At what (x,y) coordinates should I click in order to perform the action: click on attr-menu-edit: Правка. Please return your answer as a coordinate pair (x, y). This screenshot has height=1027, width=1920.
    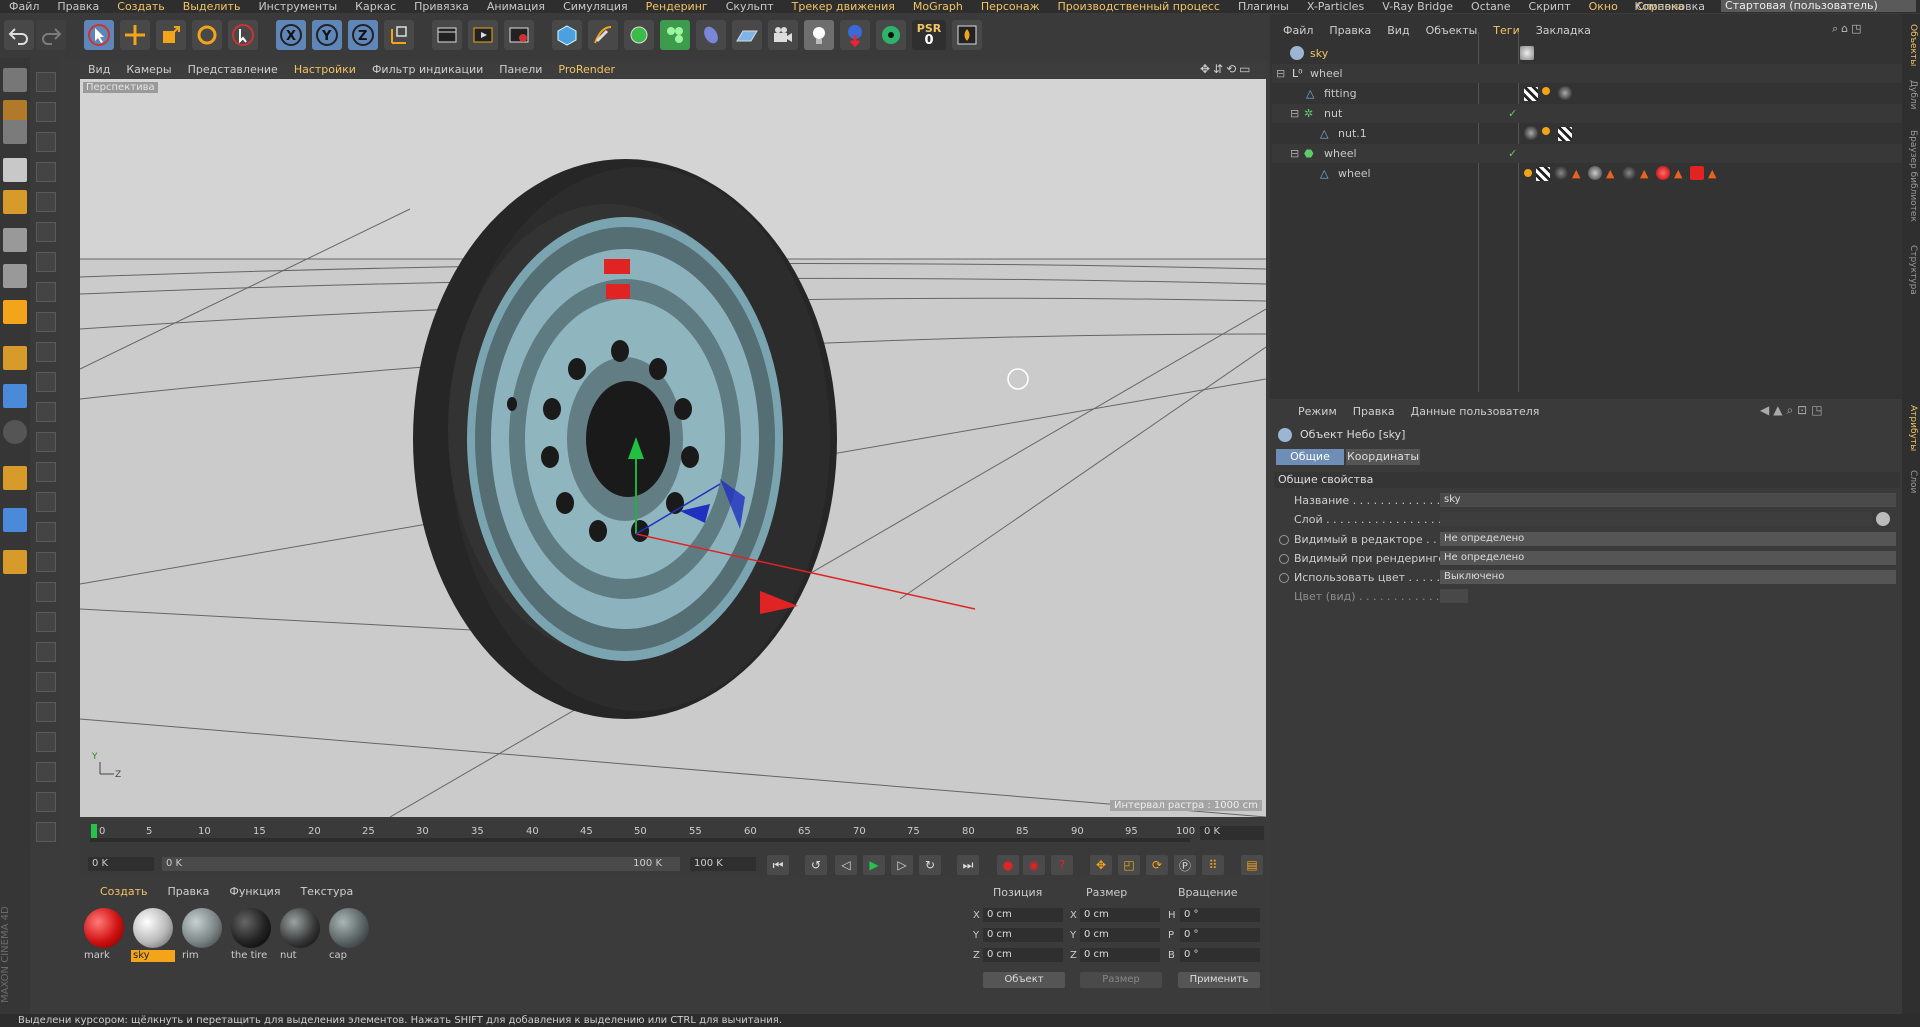
    Looking at the image, I should click on (1374, 411).